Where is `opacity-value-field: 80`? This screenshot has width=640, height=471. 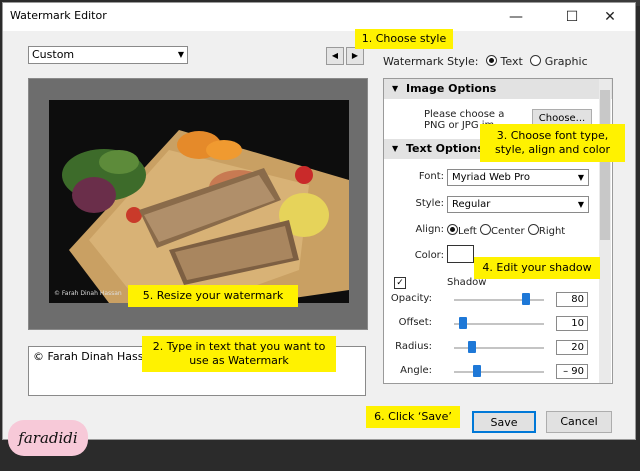
opacity-value-field: 80 is located at coordinates (572, 299).